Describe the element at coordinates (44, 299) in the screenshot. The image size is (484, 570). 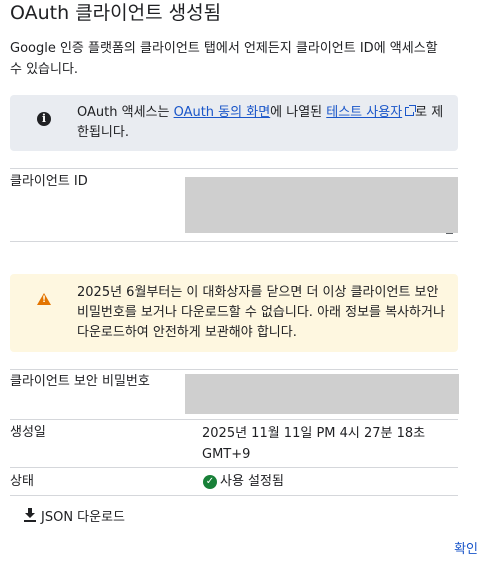
I see `warning-icon: !` at that location.